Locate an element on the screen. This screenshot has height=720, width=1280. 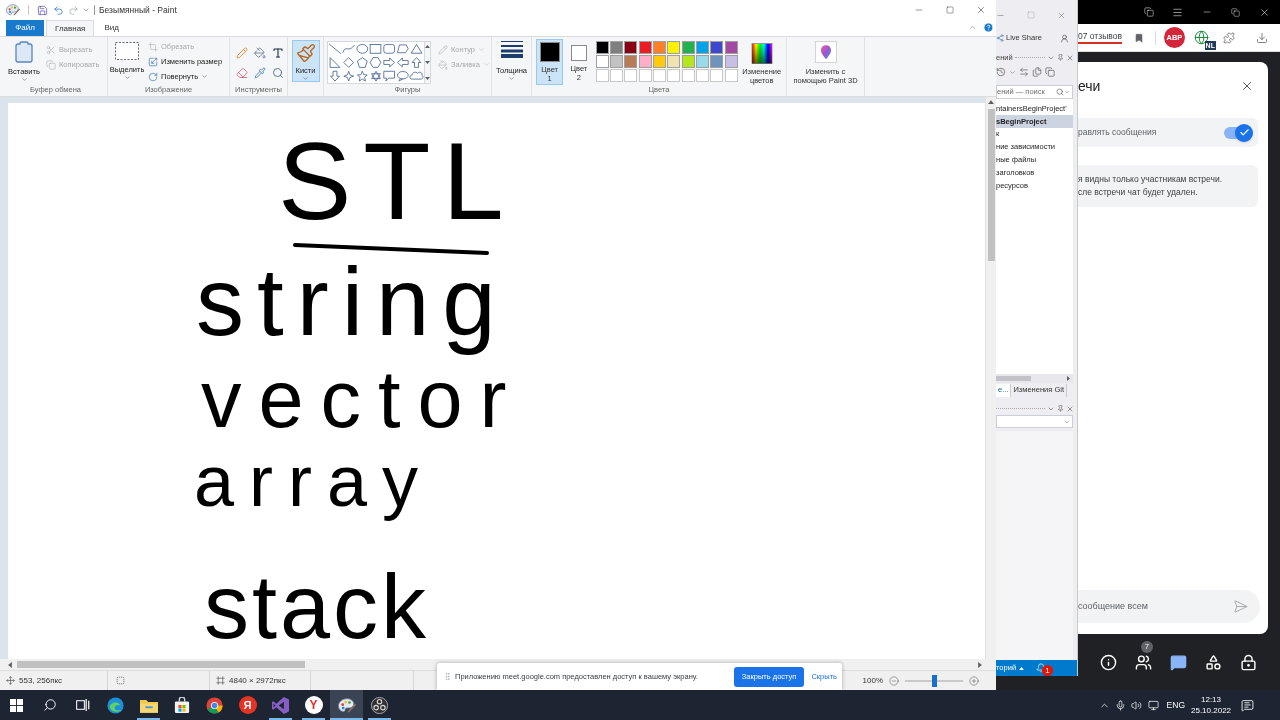
monitor-icon is located at coordinates (1153, 705).